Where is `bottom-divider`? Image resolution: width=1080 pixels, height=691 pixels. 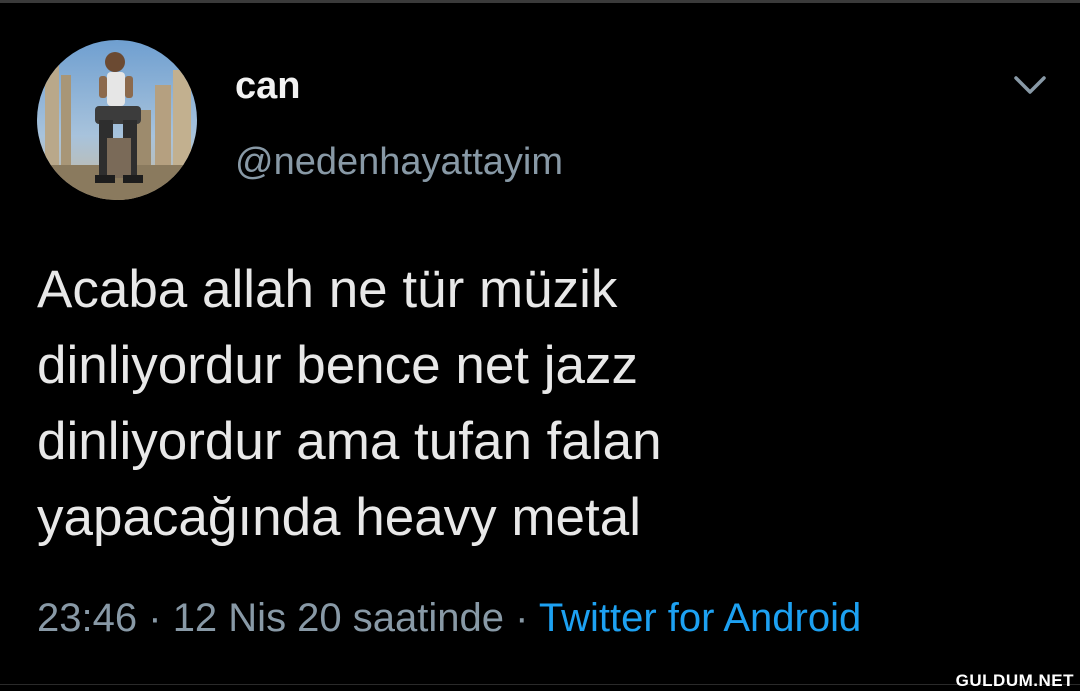
bottom-divider is located at coordinates (540, 684).